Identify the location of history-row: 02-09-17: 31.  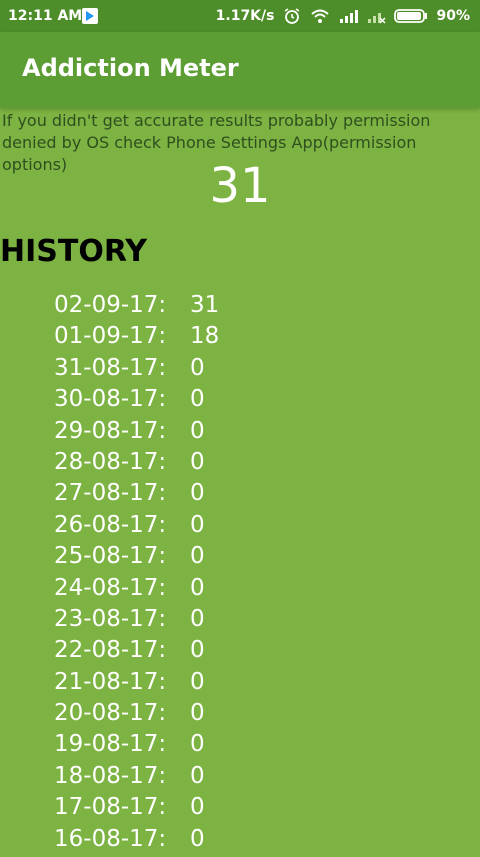
(136, 307).